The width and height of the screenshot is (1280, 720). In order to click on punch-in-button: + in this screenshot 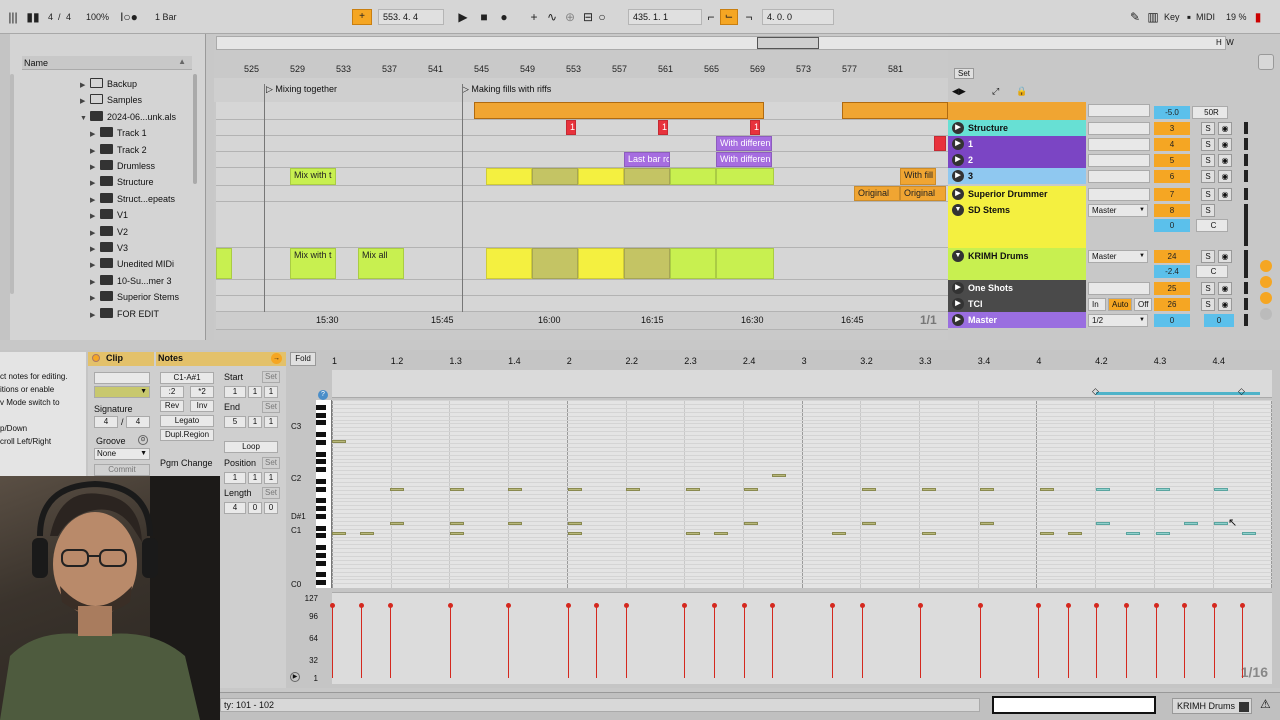, I will do `click(362, 17)`.